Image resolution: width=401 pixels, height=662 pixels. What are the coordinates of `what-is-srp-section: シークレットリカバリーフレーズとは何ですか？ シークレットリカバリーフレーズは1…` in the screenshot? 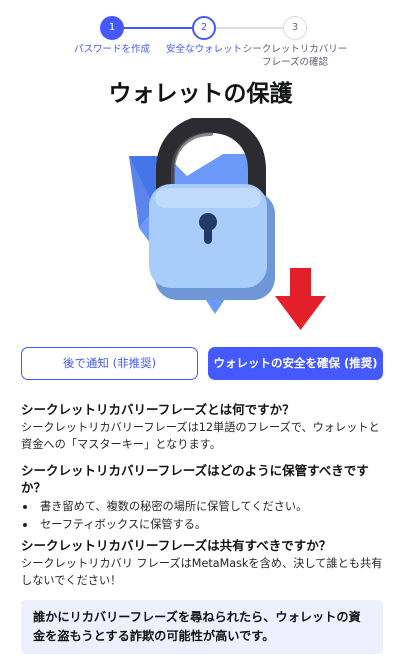 It's located at (202, 427).